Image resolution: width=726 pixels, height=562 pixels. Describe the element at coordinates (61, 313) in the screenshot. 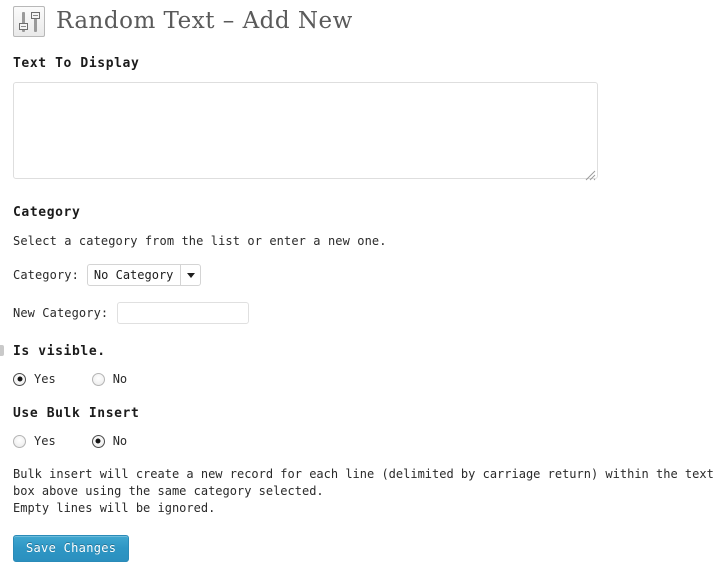

I see `new-category-label: New Category:` at that location.